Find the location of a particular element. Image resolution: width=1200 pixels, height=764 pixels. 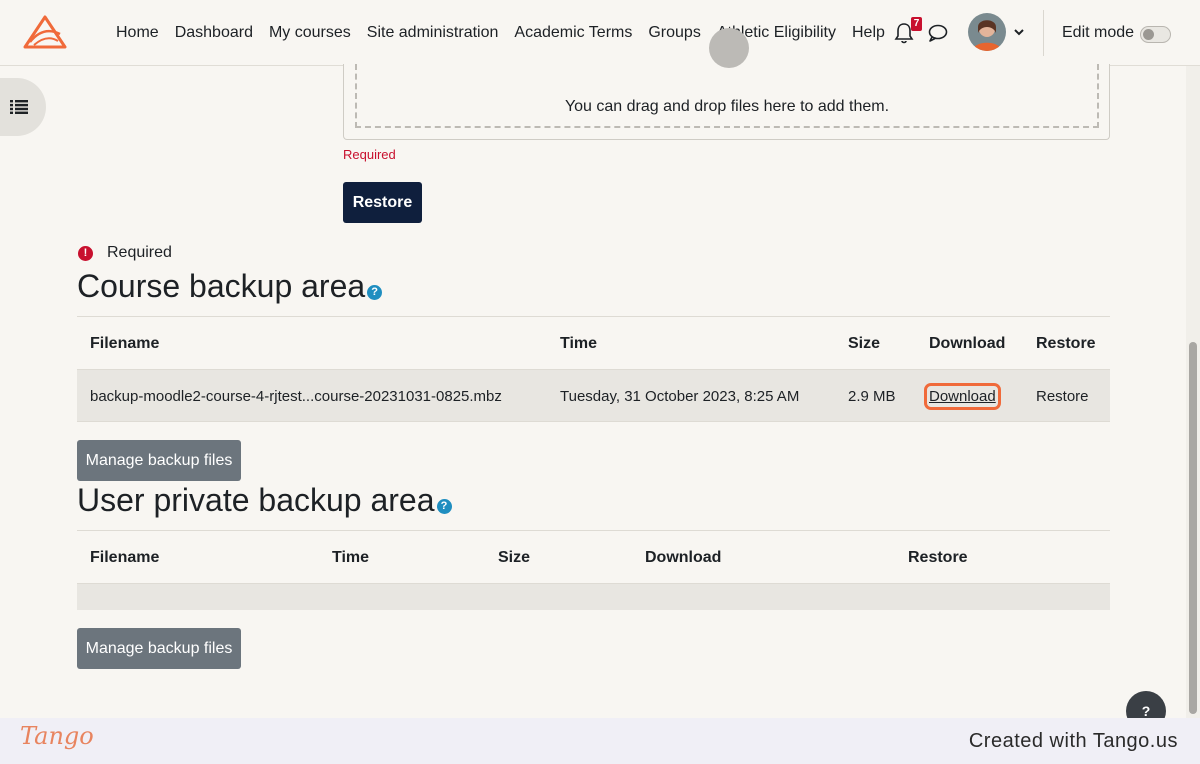

required-legend: ! Required is located at coordinates (125, 253).